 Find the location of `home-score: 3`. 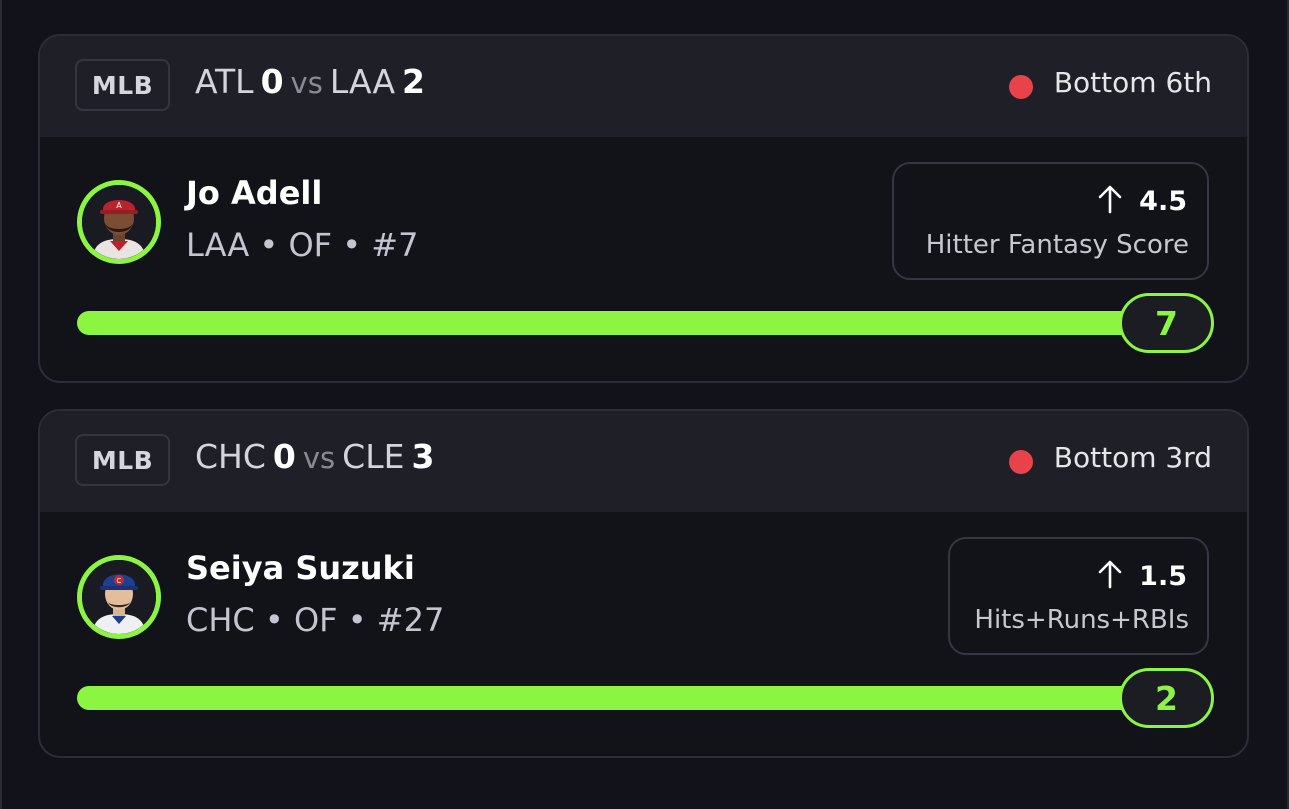

home-score: 3 is located at coordinates (423, 456).